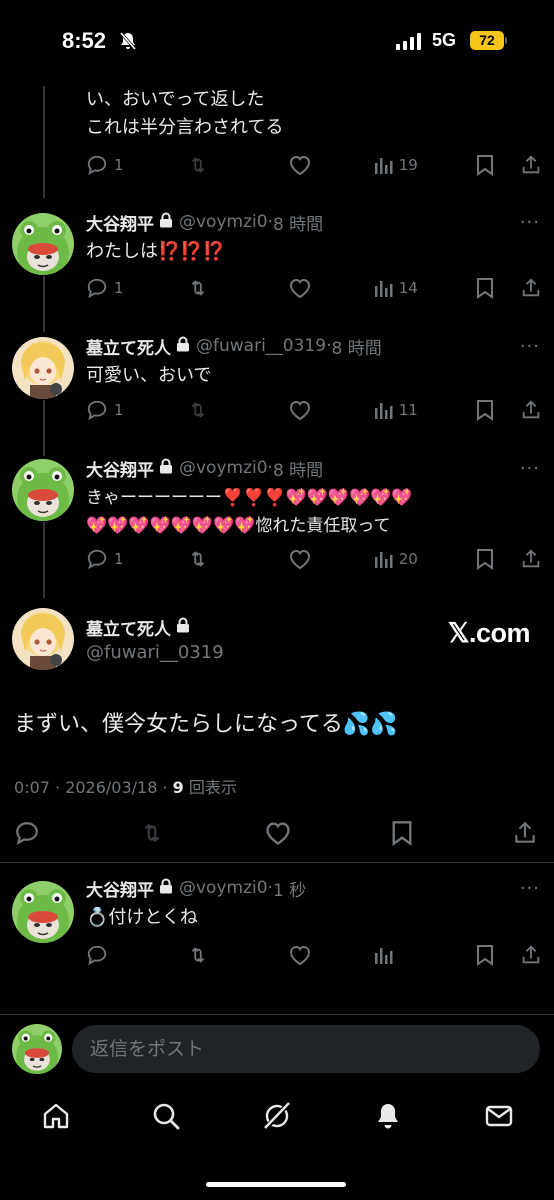  I want to click on reply-input, so click(306, 1049).